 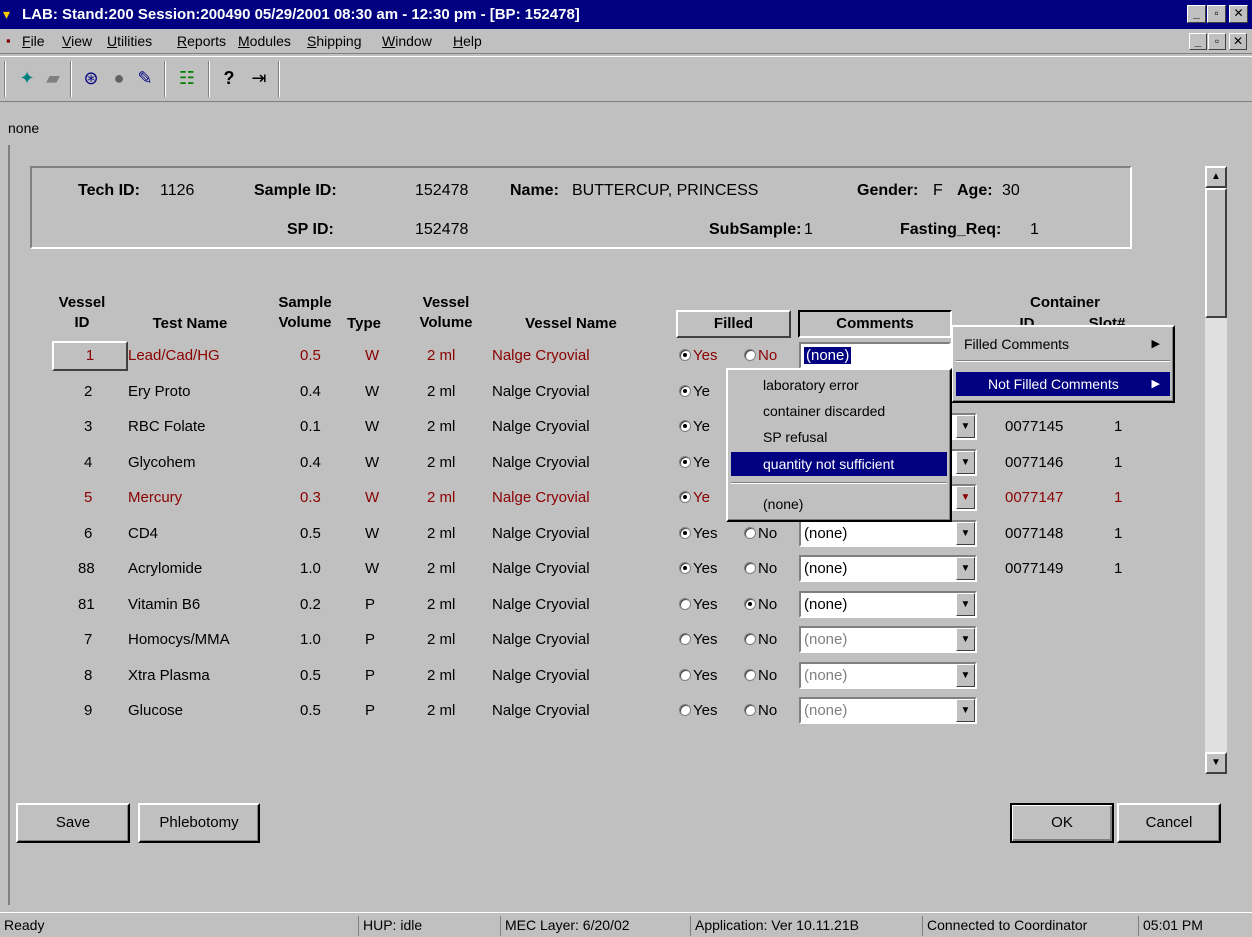 What do you see at coordinates (199, 823) in the screenshot?
I see `phlebotomy-button: Phlebotomy` at bounding box center [199, 823].